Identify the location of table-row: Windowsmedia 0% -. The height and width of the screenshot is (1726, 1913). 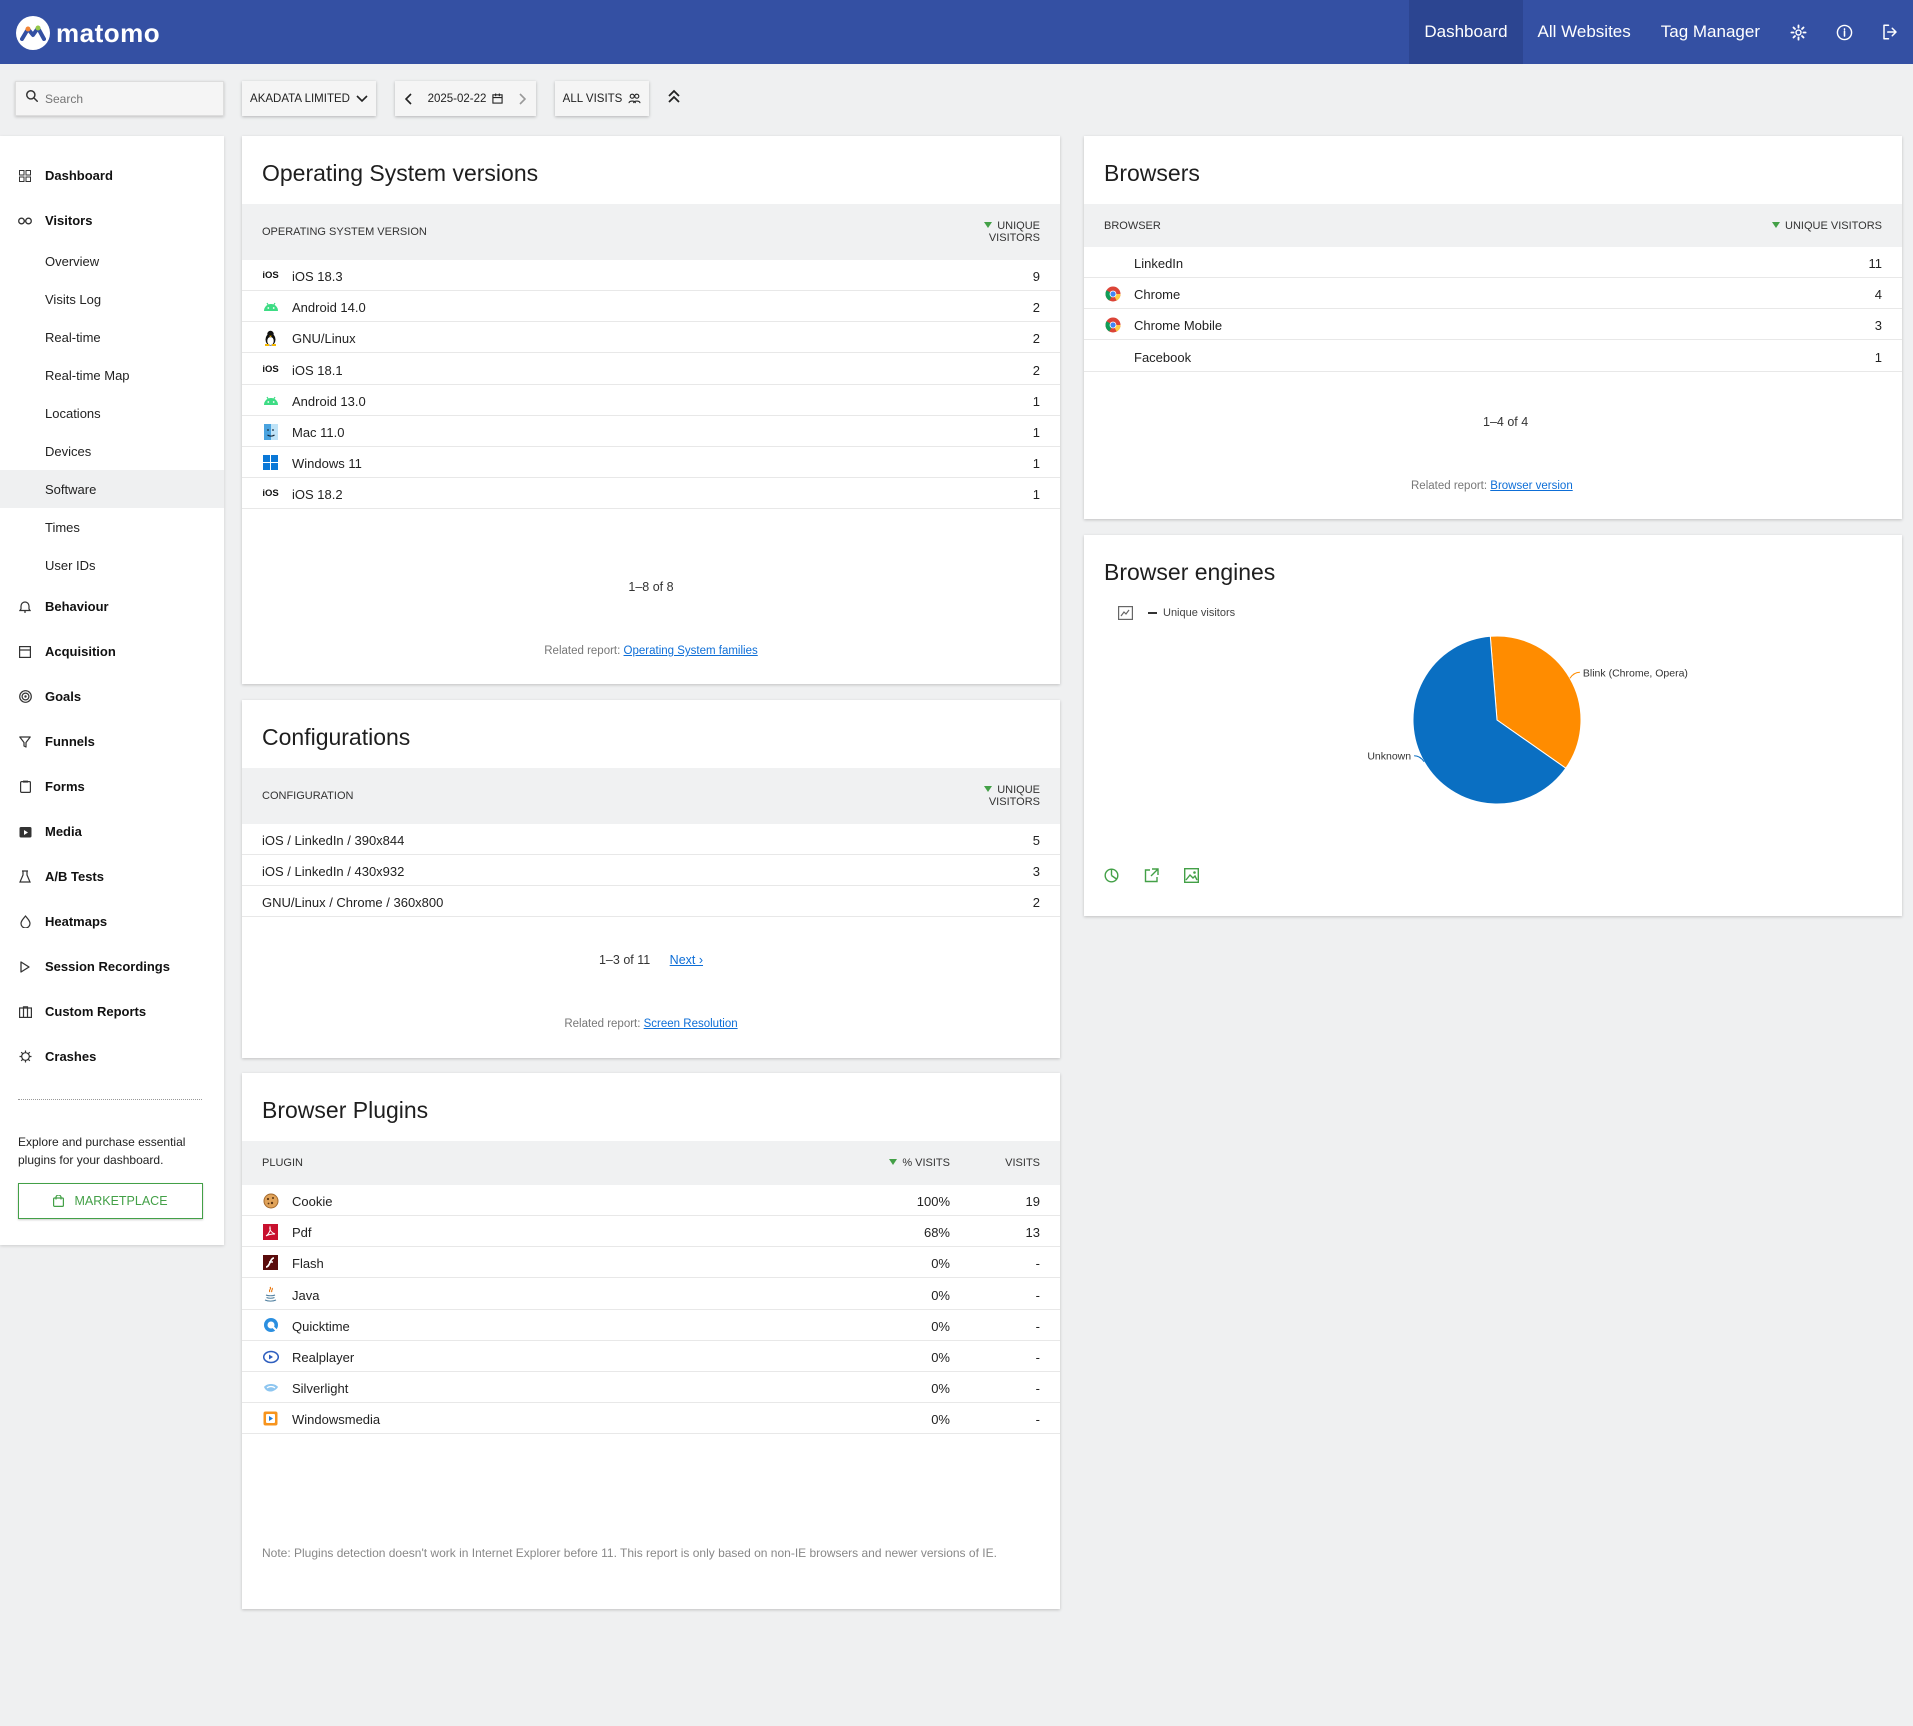
(651, 1419).